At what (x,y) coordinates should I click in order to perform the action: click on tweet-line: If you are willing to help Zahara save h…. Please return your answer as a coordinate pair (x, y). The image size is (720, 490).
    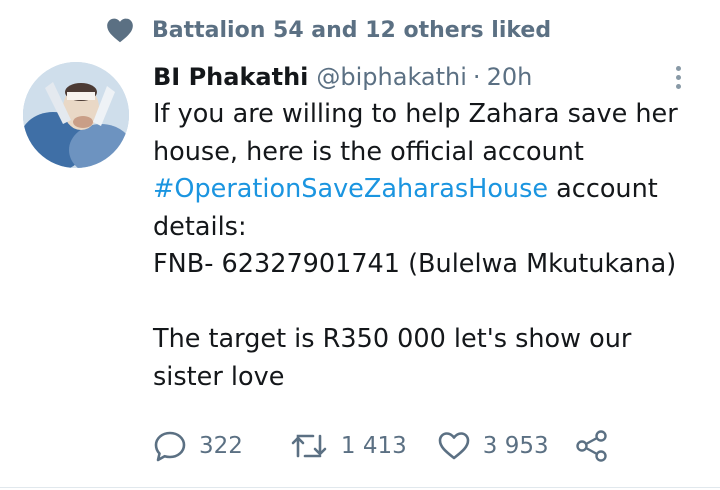
    Looking at the image, I should click on (415, 114).